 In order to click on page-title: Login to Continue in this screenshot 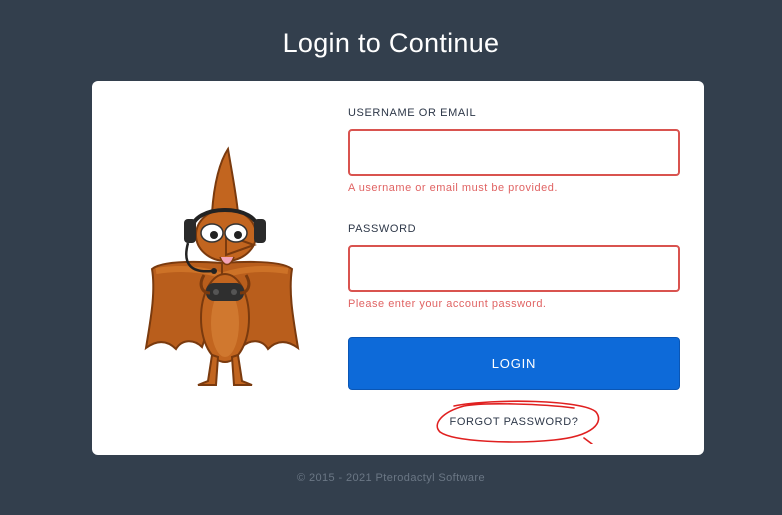, I will do `click(391, 43)`.